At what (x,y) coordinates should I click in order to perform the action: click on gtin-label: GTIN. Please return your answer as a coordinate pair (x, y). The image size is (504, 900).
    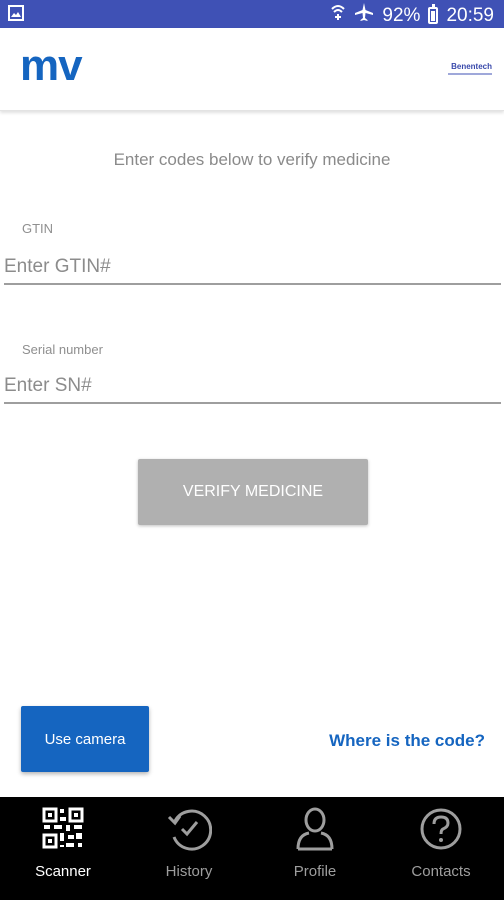
    Looking at the image, I should click on (38, 228).